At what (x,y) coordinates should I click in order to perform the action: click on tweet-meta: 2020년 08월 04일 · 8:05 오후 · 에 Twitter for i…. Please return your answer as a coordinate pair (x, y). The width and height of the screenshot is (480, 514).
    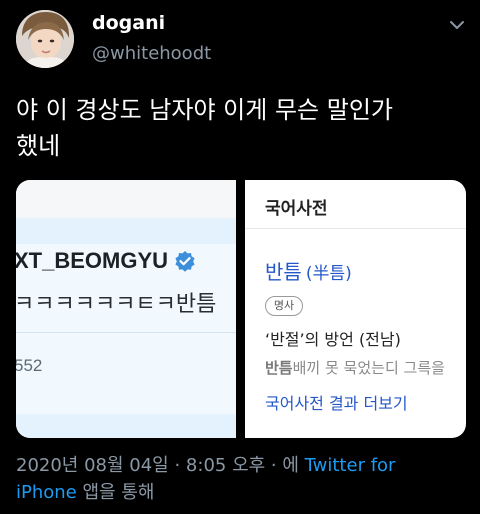
    Looking at the image, I should click on (241, 479).